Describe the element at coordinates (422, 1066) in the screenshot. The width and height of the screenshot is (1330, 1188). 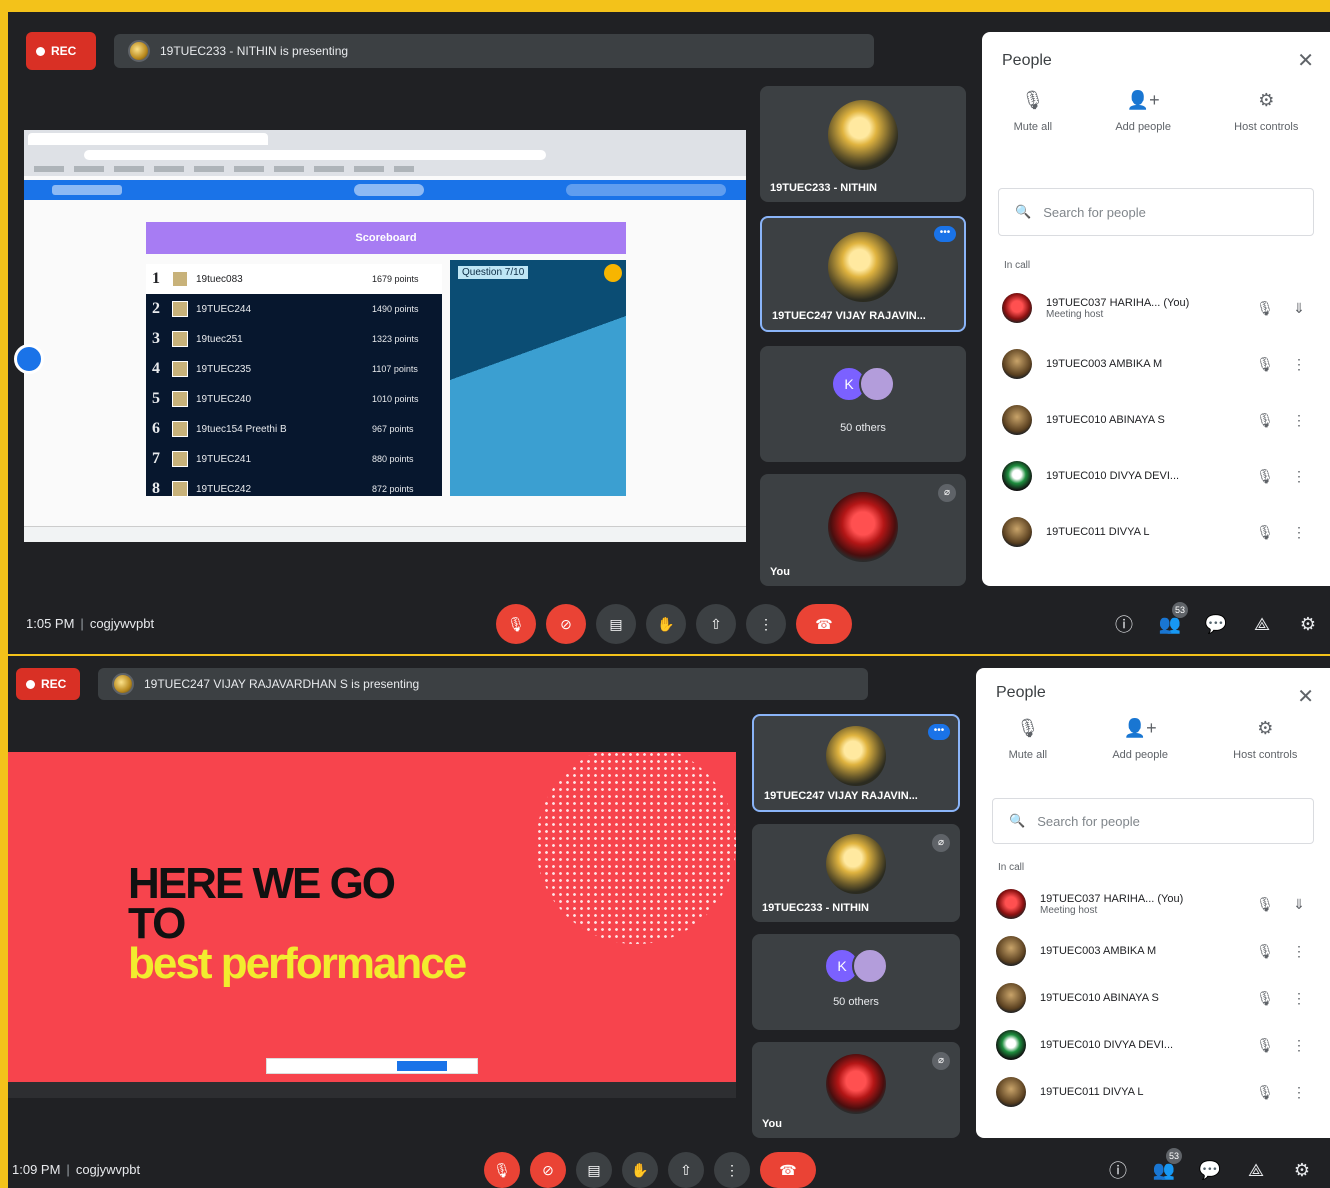
I see `stop-sharing-button` at that location.